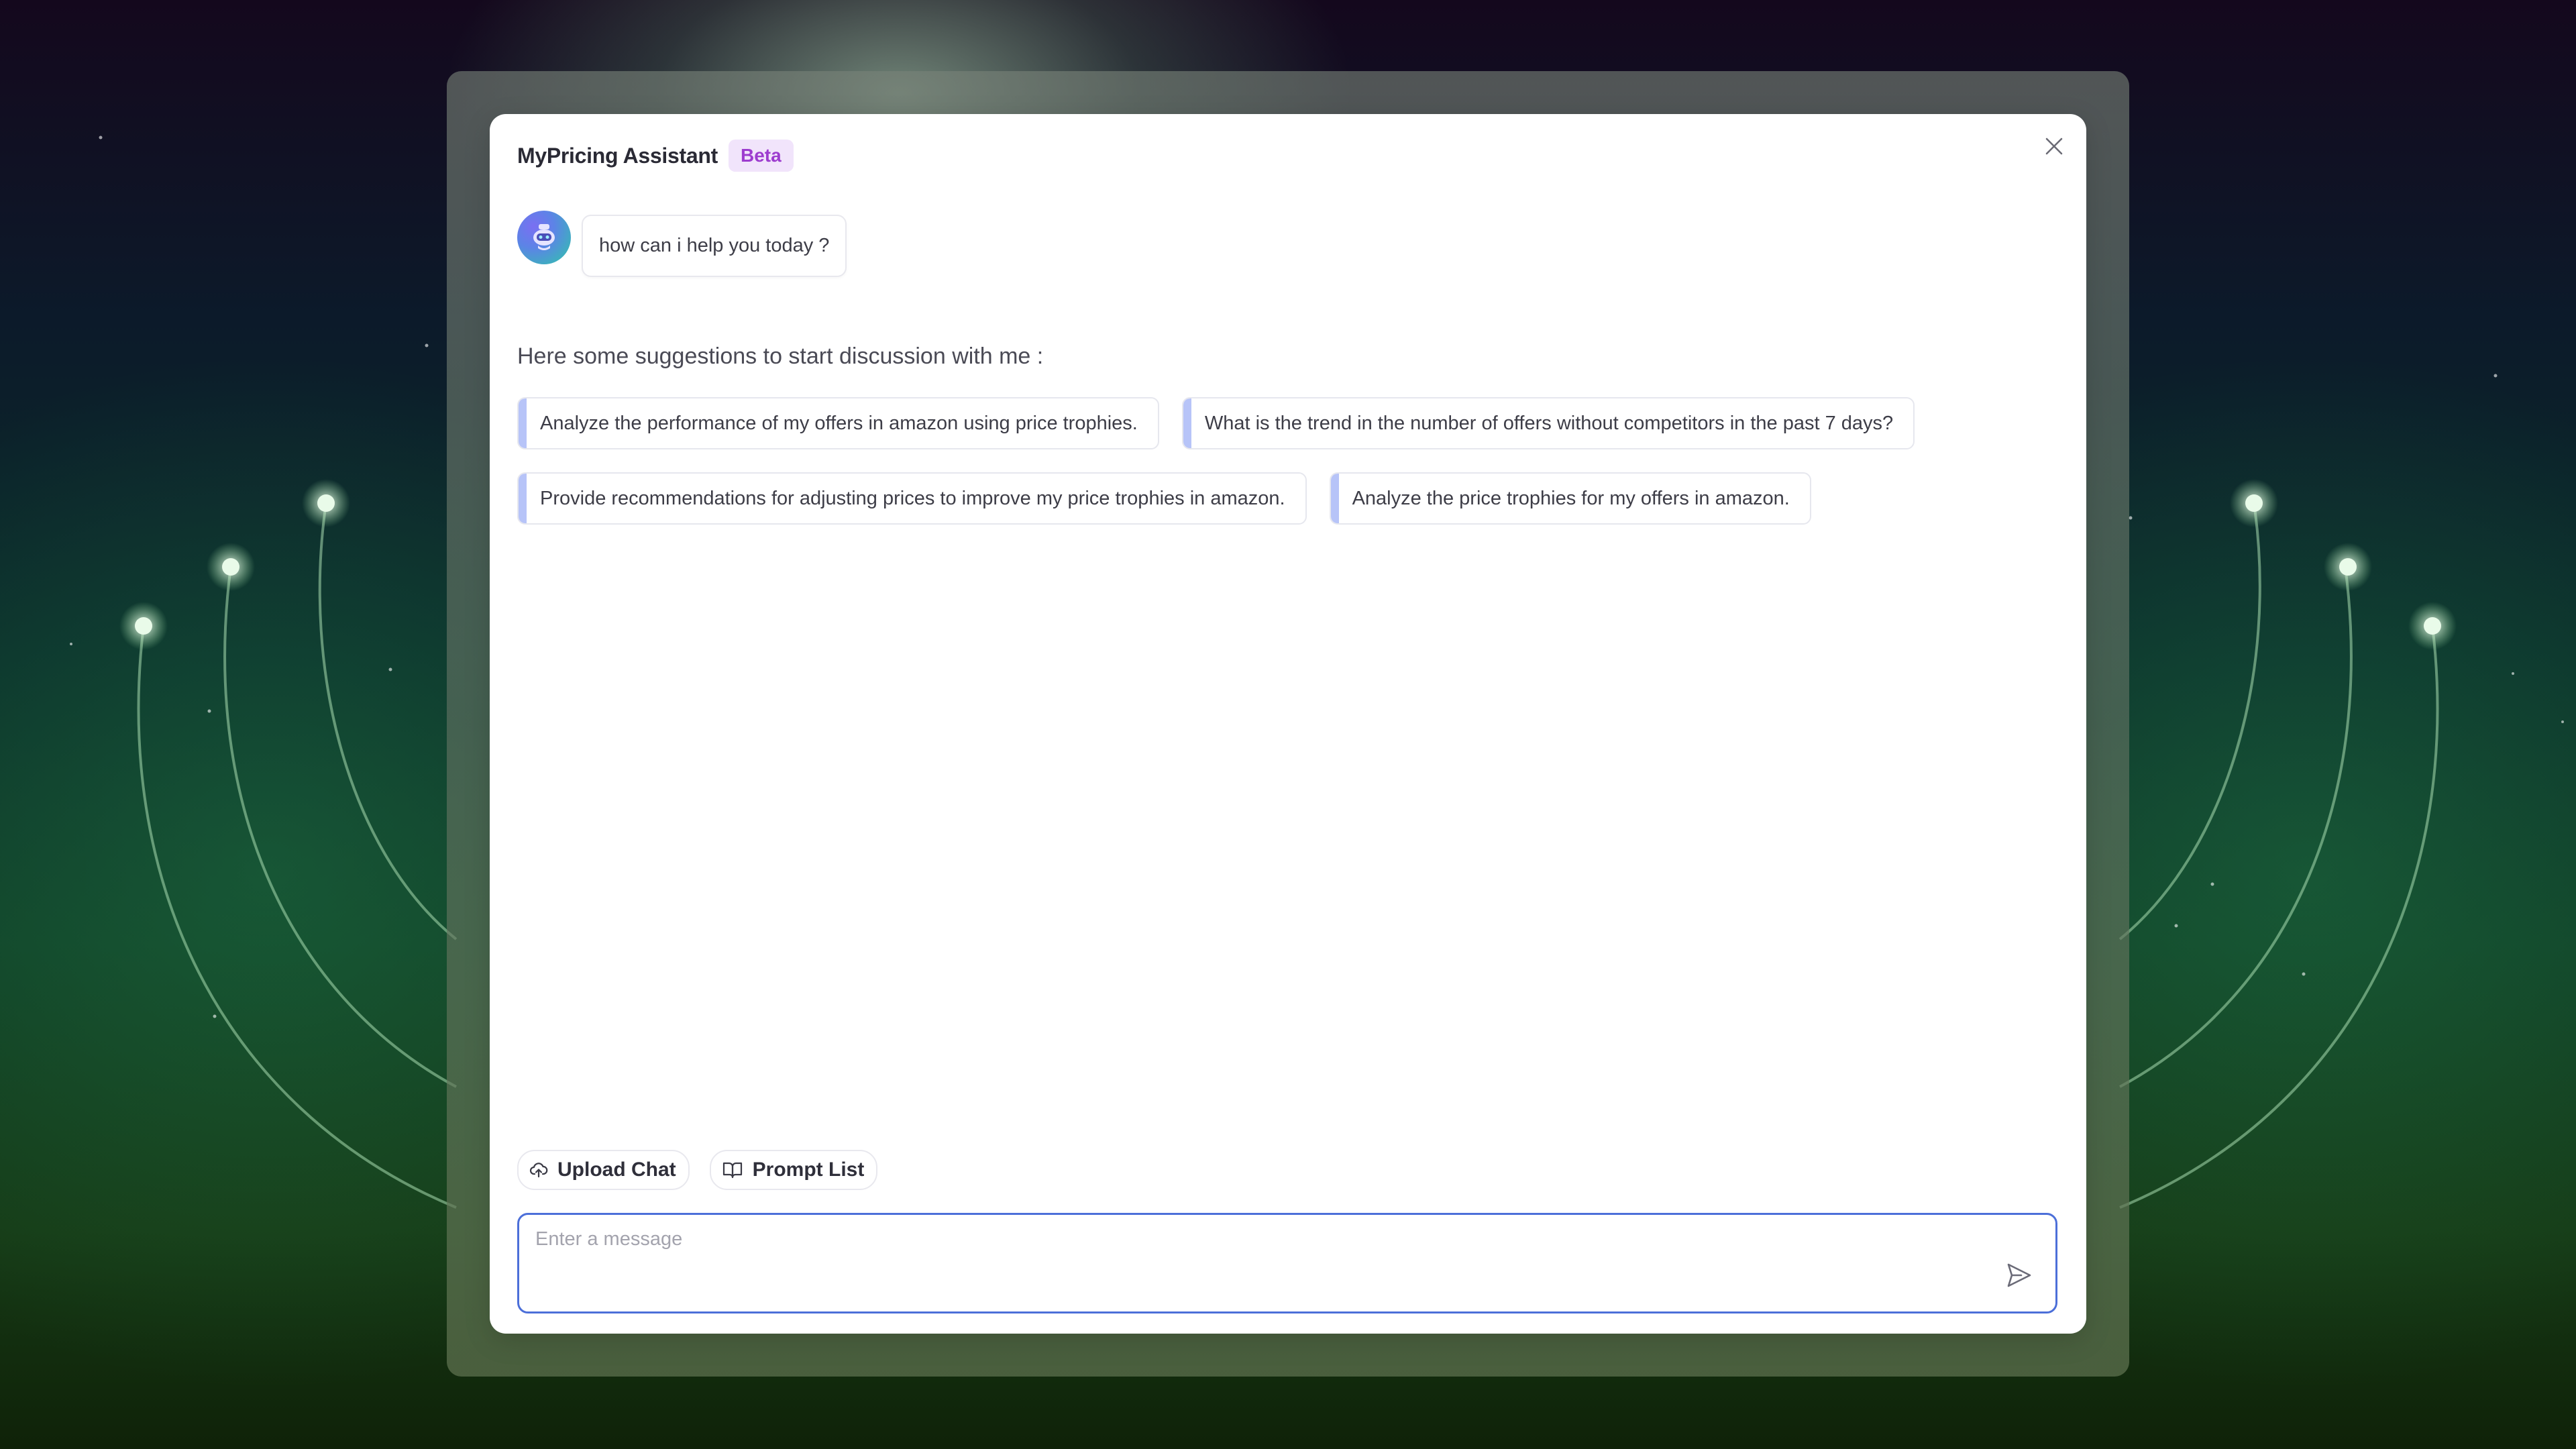 This screenshot has width=2576, height=1449. What do you see at coordinates (808, 1170) in the screenshot?
I see `prompt-list-label: Prompt List` at bounding box center [808, 1170].